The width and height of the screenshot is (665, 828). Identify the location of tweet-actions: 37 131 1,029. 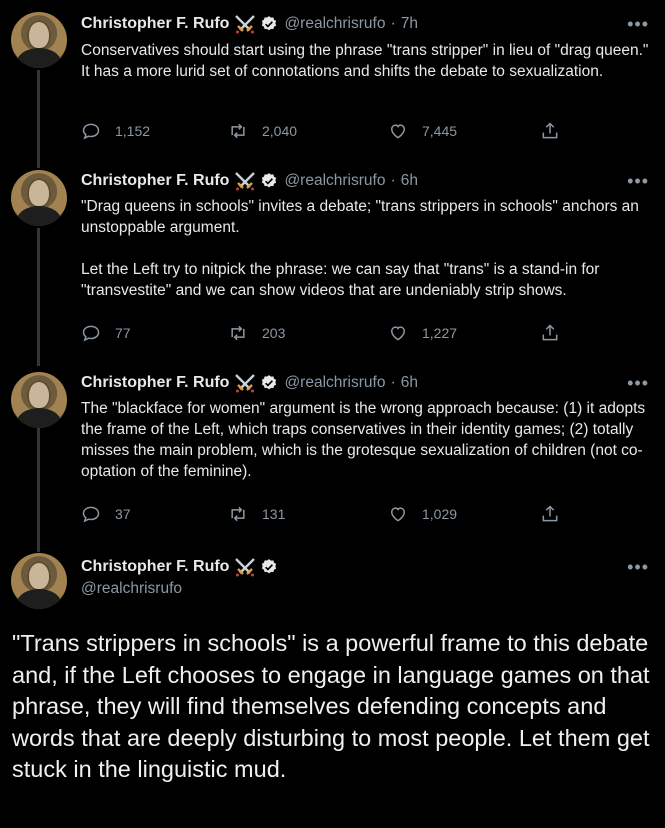
(321, 514).